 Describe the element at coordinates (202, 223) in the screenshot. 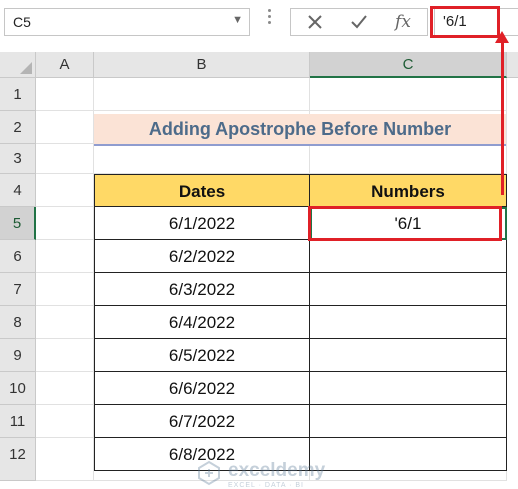

I see `table-cell-date: 6/1/2022` at that location.